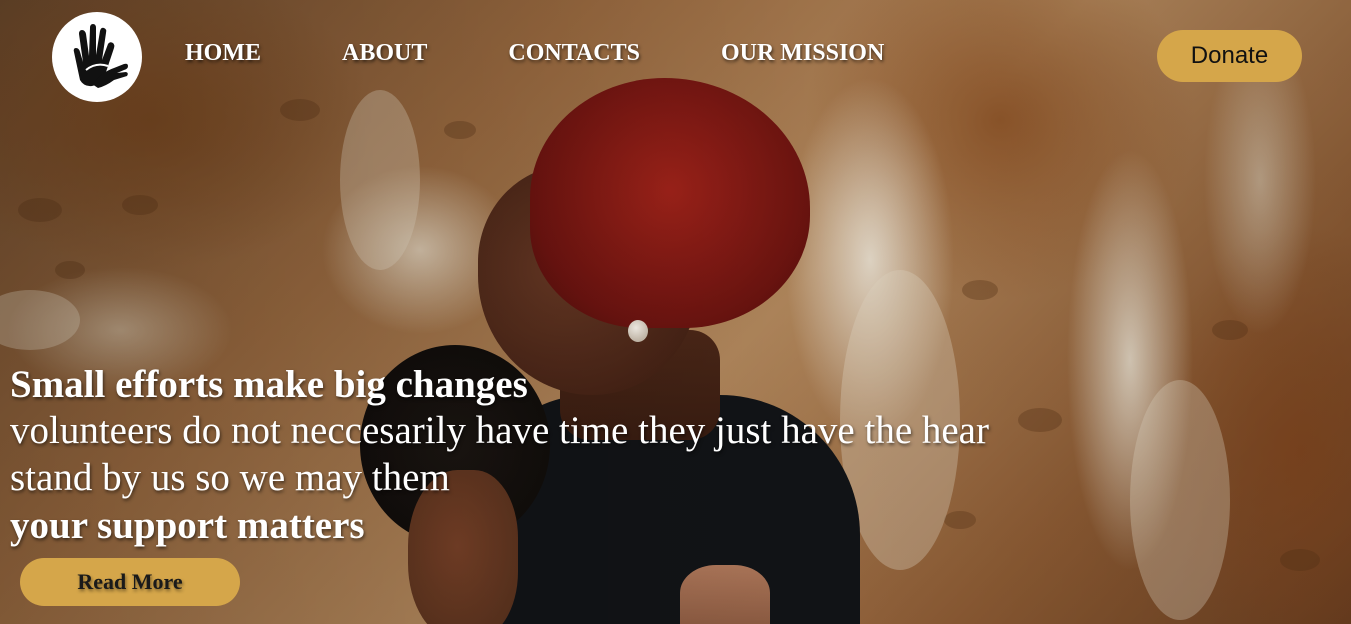  I want to click on hero-line-2: stand by us so we may them, so click(230, 477).